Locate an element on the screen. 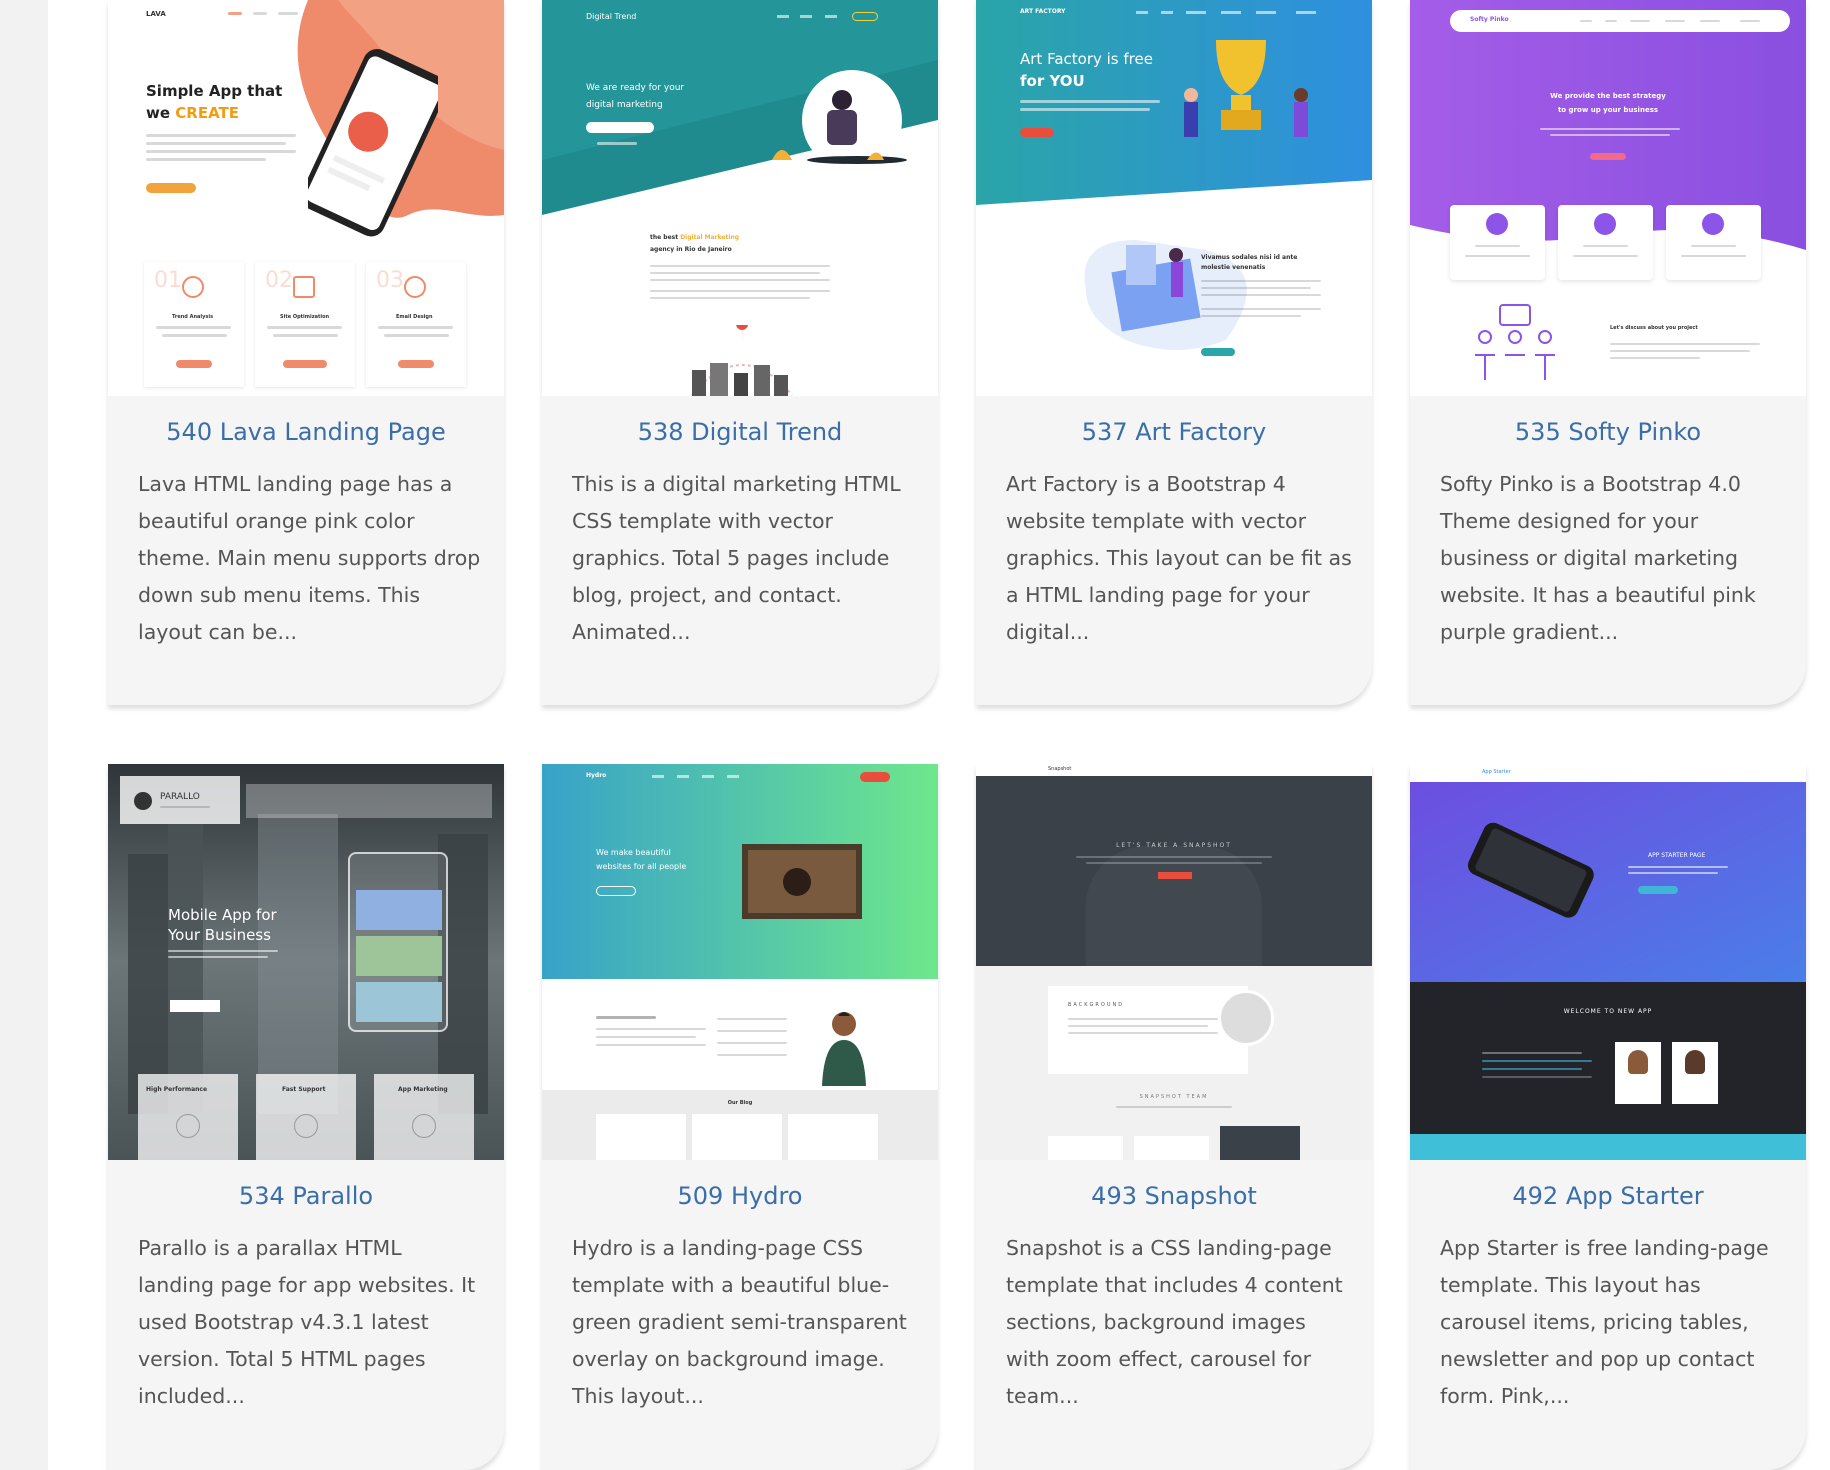  snapshot-background-card: BACKGROUND is located at coordinates (1148, 1030).